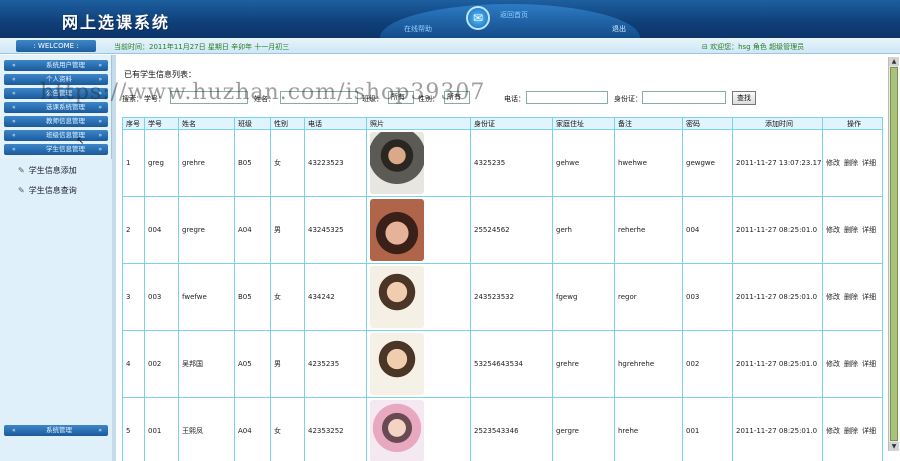 The width and height of the screenshot is (900, 461). Describe the element at coordinates (511, 163) in the screenshot. I see `cell-idcard: 4325235` at that location.